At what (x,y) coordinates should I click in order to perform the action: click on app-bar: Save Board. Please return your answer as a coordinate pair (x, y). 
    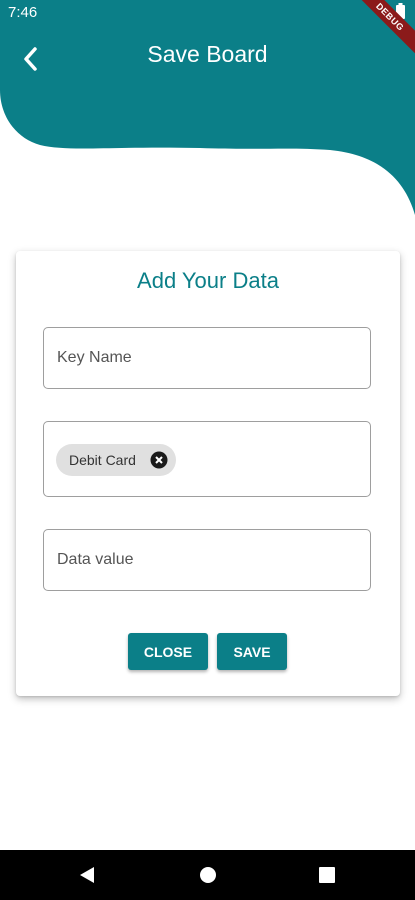
    Looking at the image, I should click on (207, 54).